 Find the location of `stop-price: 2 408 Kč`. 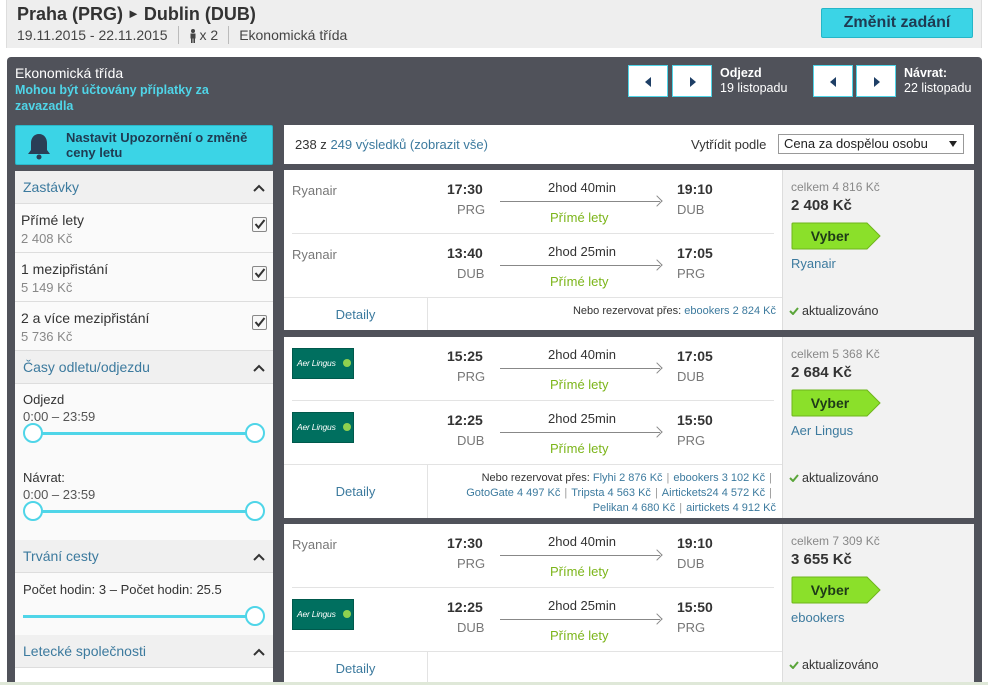

stop-price: 2 408 Kč is located at coordinates (47, 238).